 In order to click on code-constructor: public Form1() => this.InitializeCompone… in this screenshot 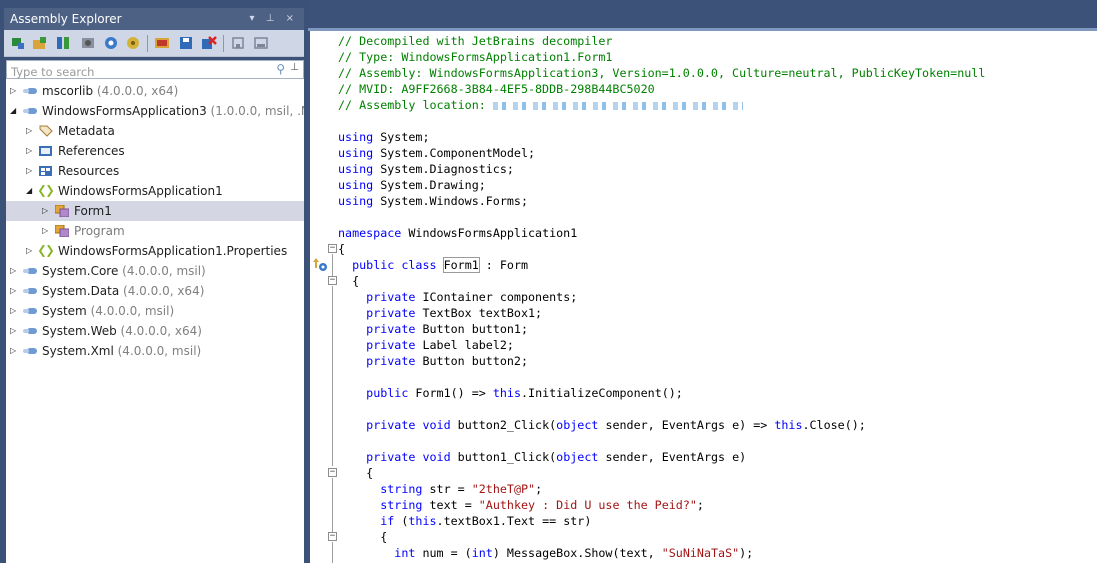, I will do `click(524, 393)`.